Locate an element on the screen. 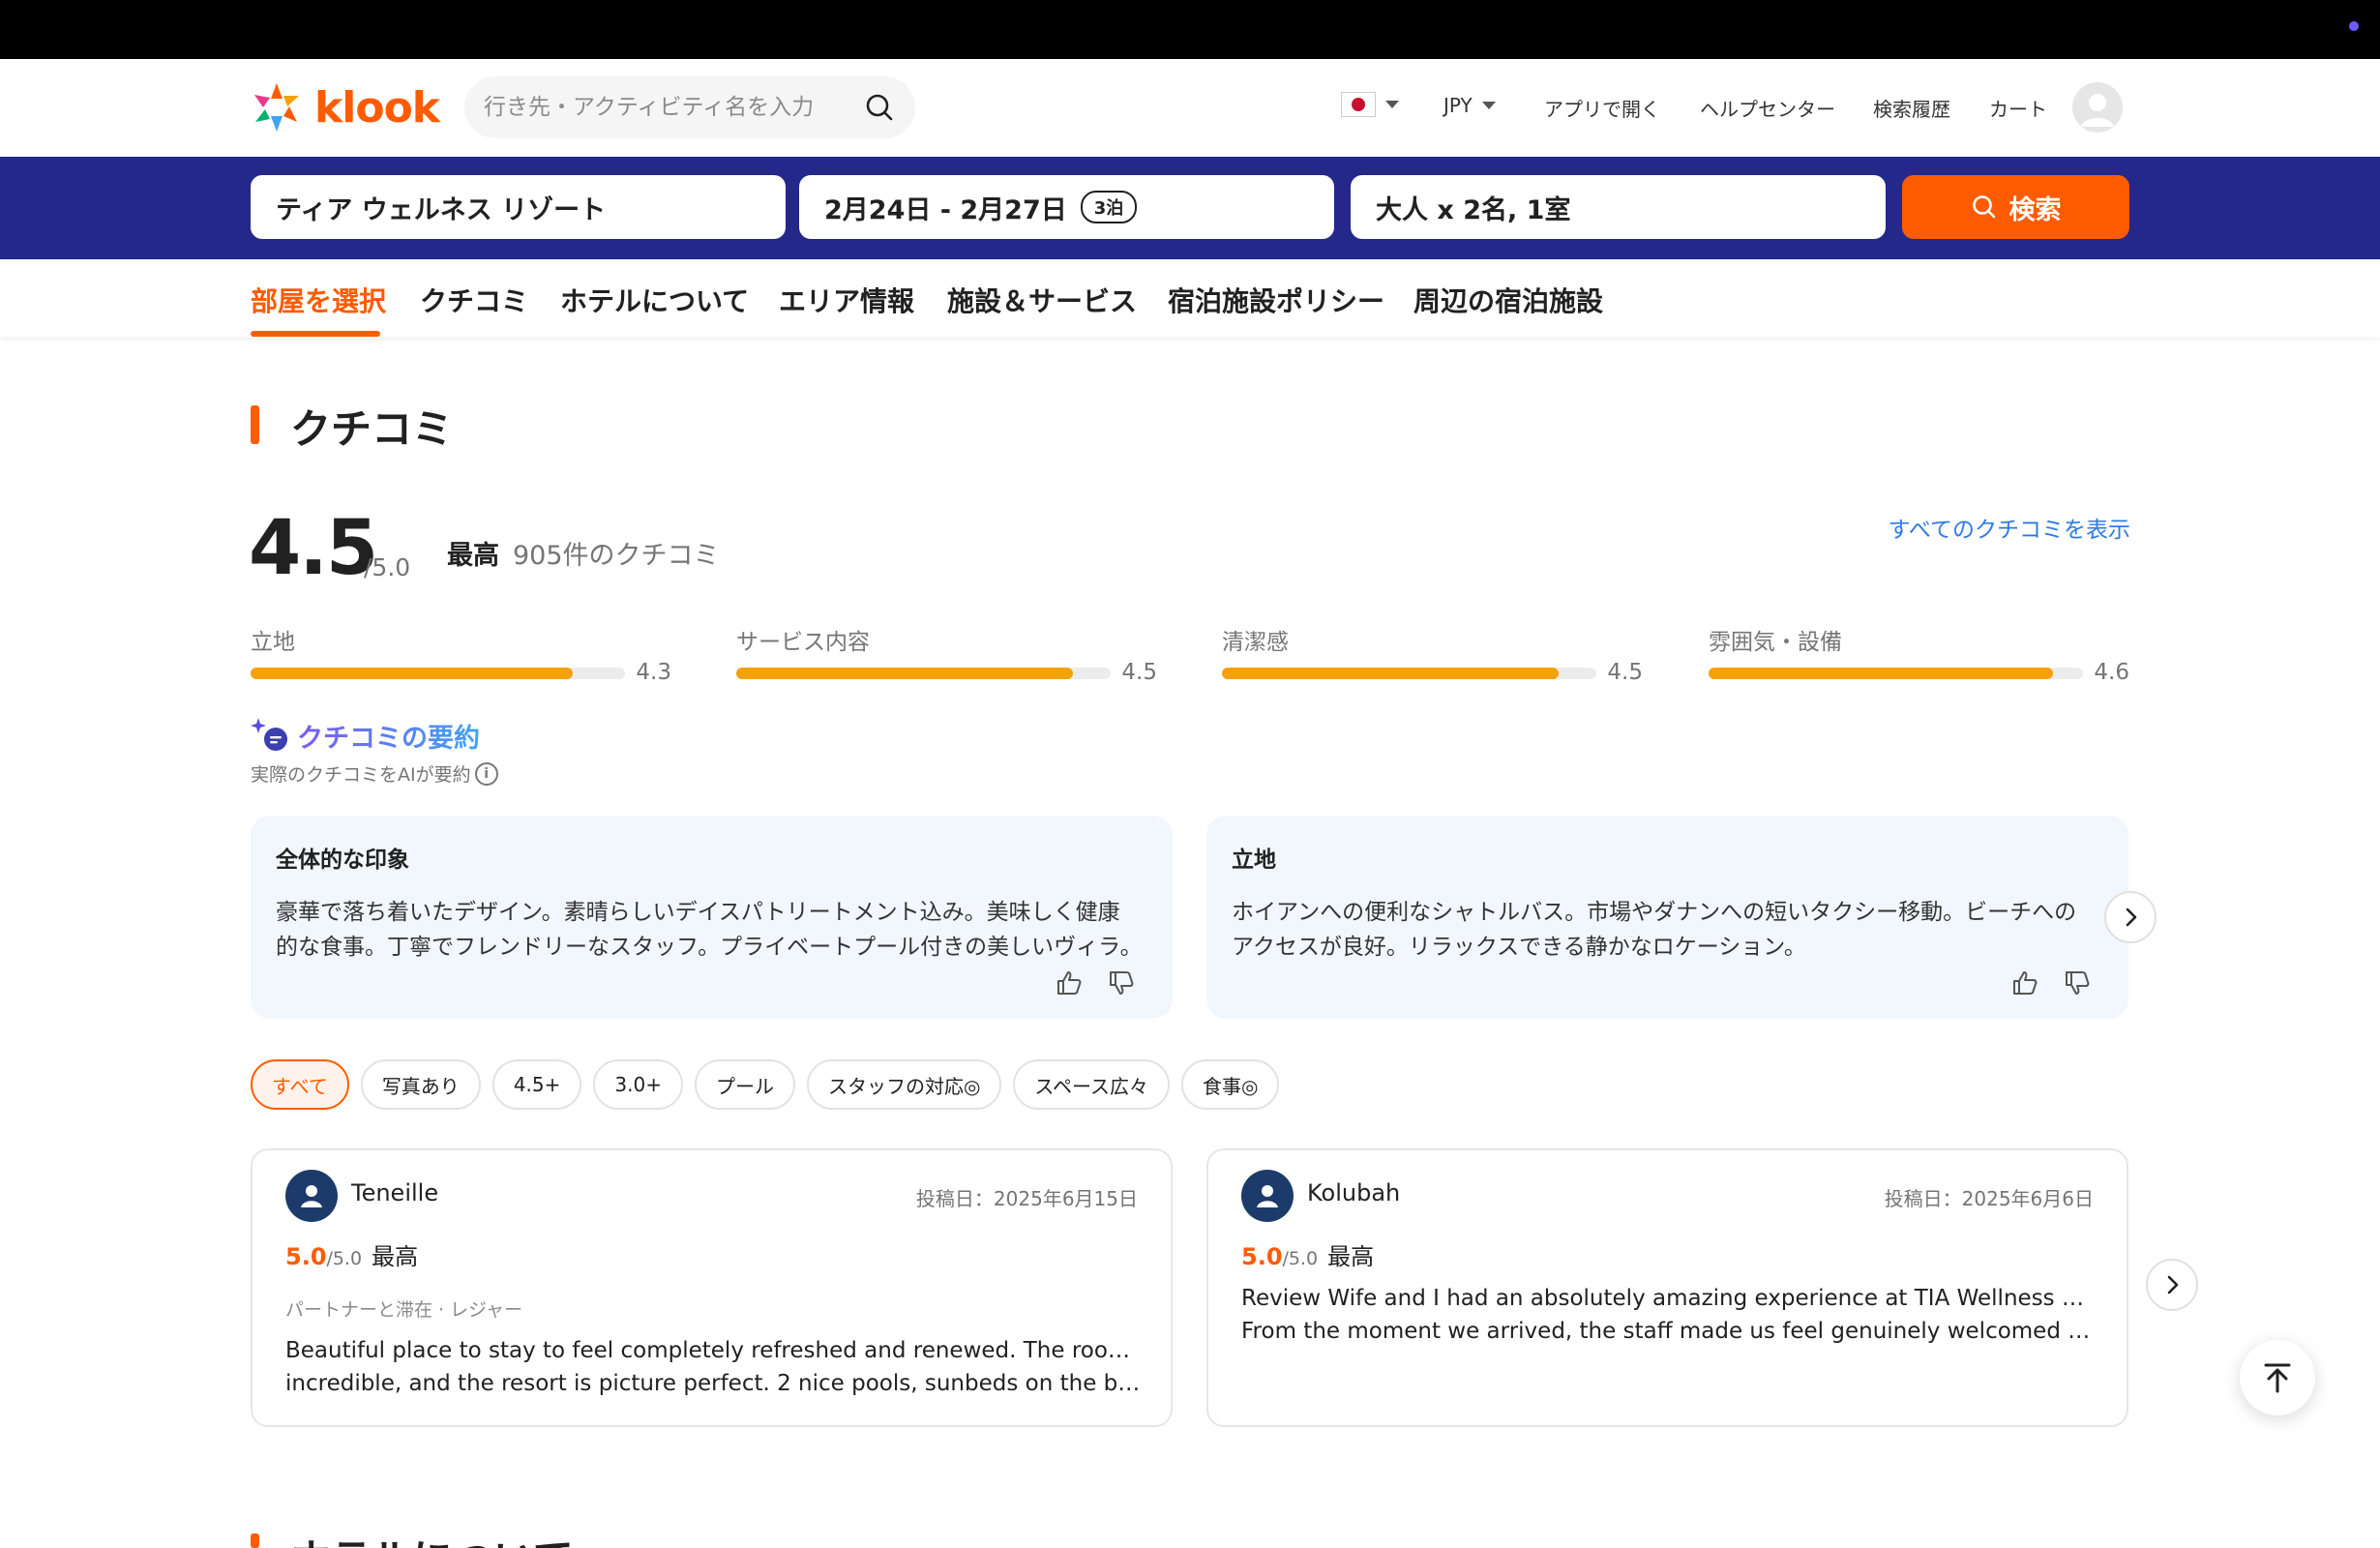 This screenshot has height=1548, width=2380. review-date: 投稿日：2025年6月15日 is located at coordinates (1027, 1198).